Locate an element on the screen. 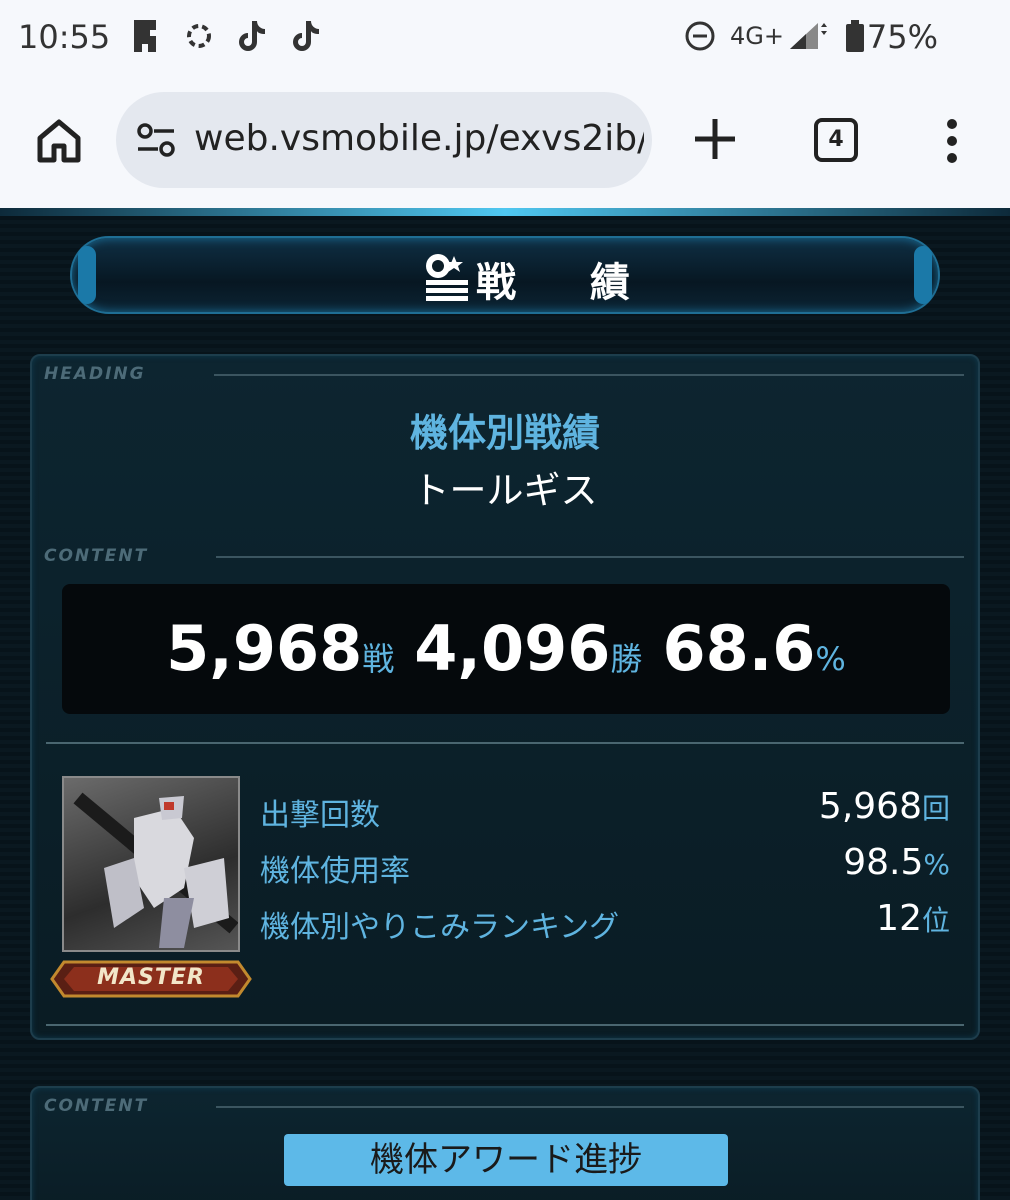 Image resolution: width=1010 pixels, height=1200 pixels. signal-icon is located at coordinates (808, 36).